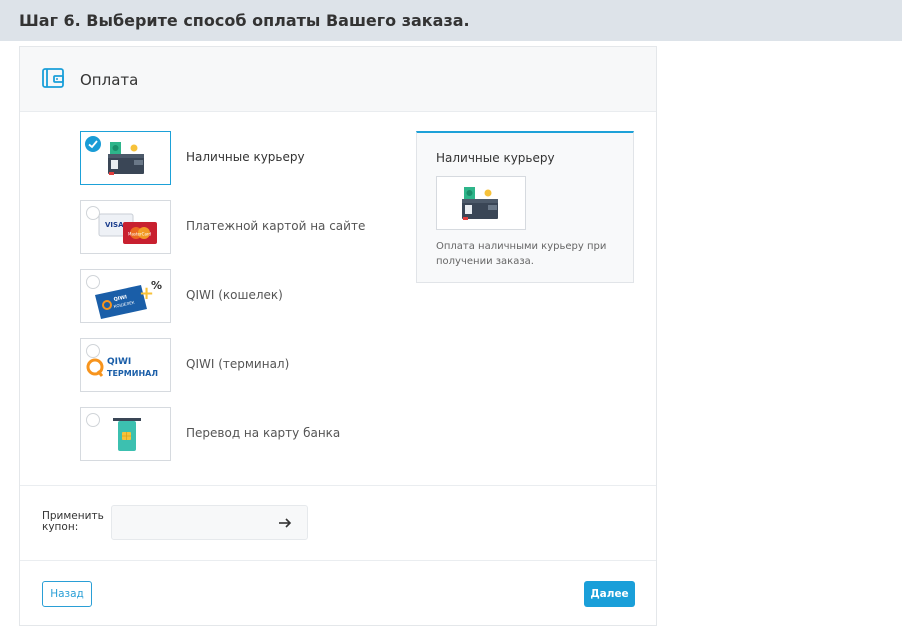  I want to click on panel-title: Оплата, so click(109, 80).